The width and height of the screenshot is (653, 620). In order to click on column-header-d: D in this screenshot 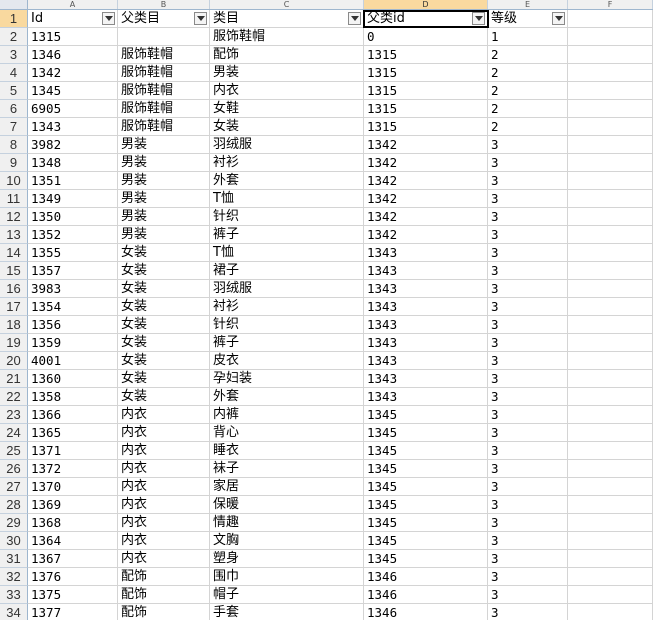, I will do `click(426, 4)`.